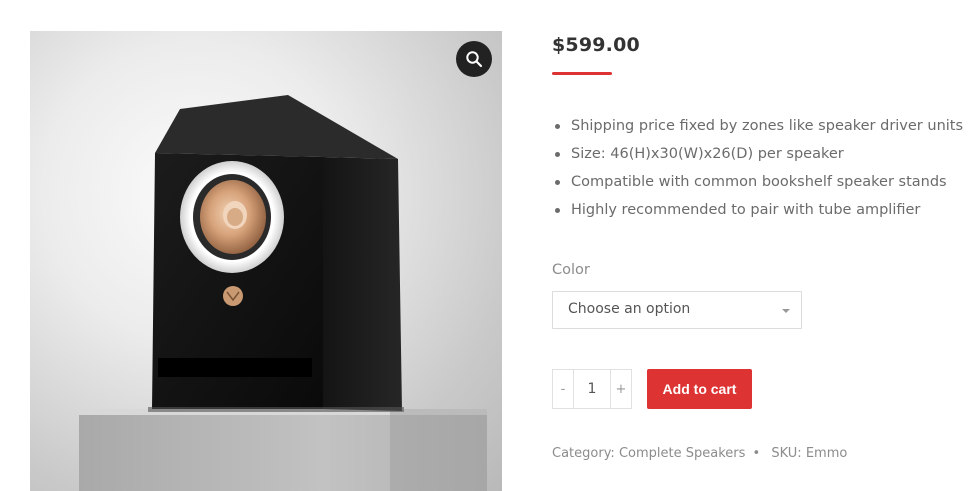 The height and width of the screenshot is (491, 969). What do you see at coordinates (699, 389) in the screenshot?
I see `add-to-cart-button: Add to cart` at bounding box center [699, 389].